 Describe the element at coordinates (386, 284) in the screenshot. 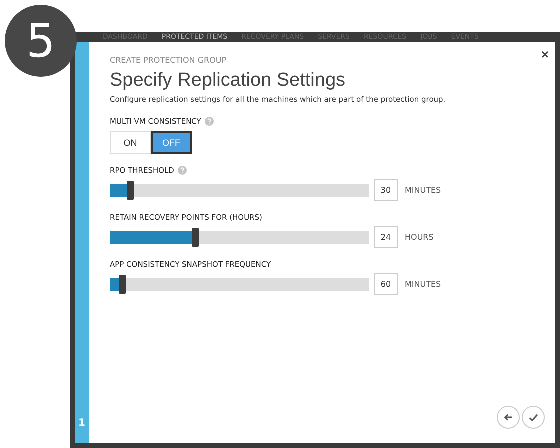

I see `value-field: 60` at that location.